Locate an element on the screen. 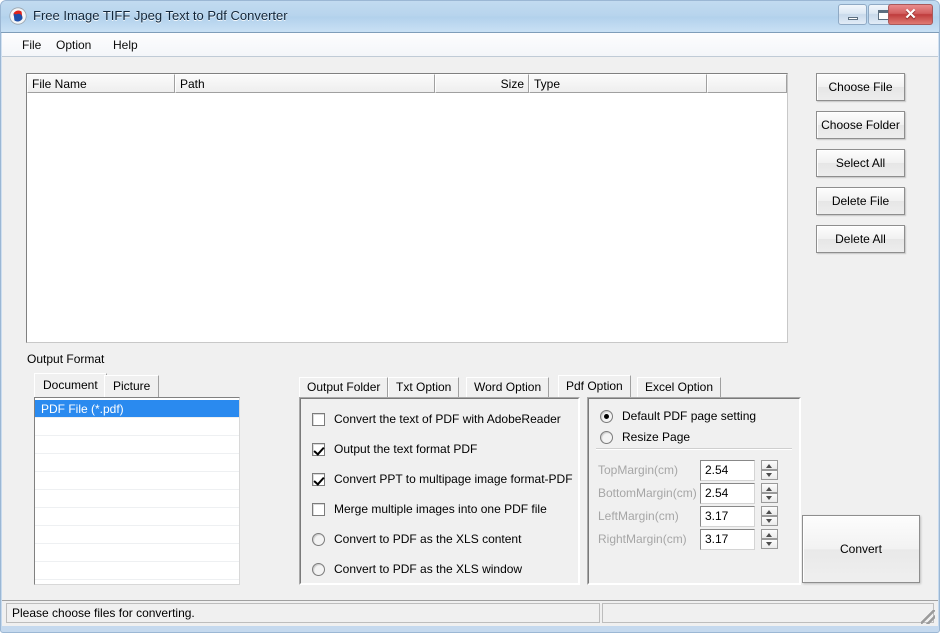 The image size is (940, 633). tab-txt-option: Txt Option is located at coordinates (424, 387).